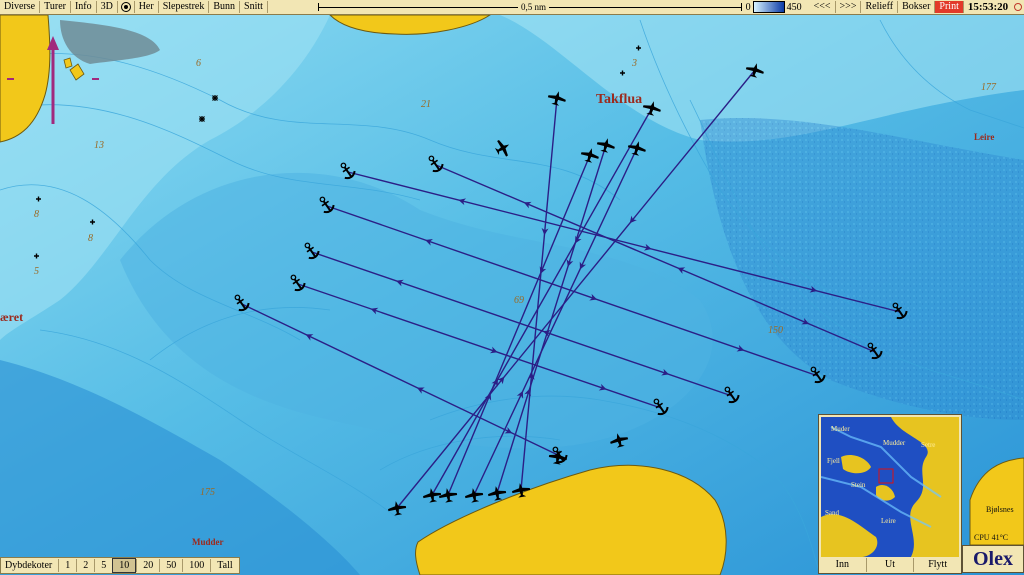 Image resolution: width=1024 pixels, height=575 pixels. I want to click on olex-logo: Olex, so click(993, 559).